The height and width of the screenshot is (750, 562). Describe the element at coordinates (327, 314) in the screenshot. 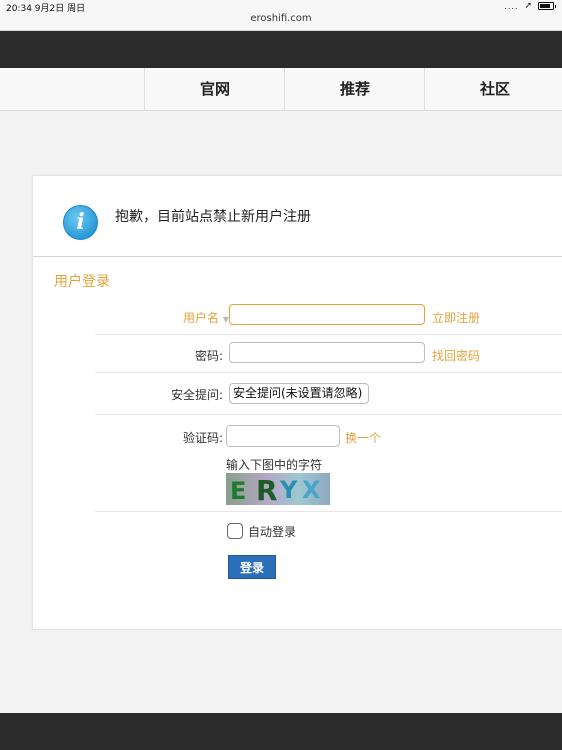

I see `username-input` at that location.